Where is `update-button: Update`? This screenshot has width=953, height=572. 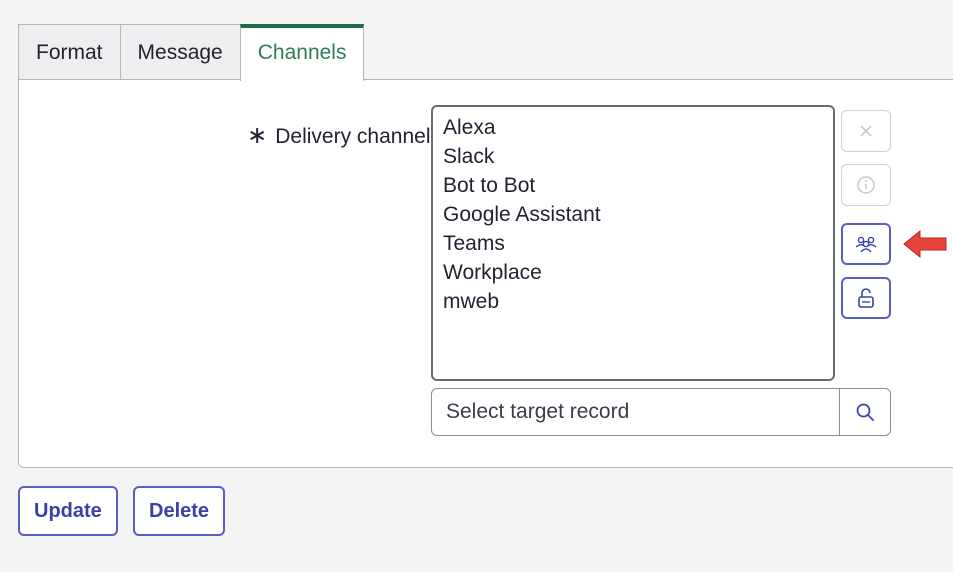
update-button: Update is located at coordinates (68, 511).